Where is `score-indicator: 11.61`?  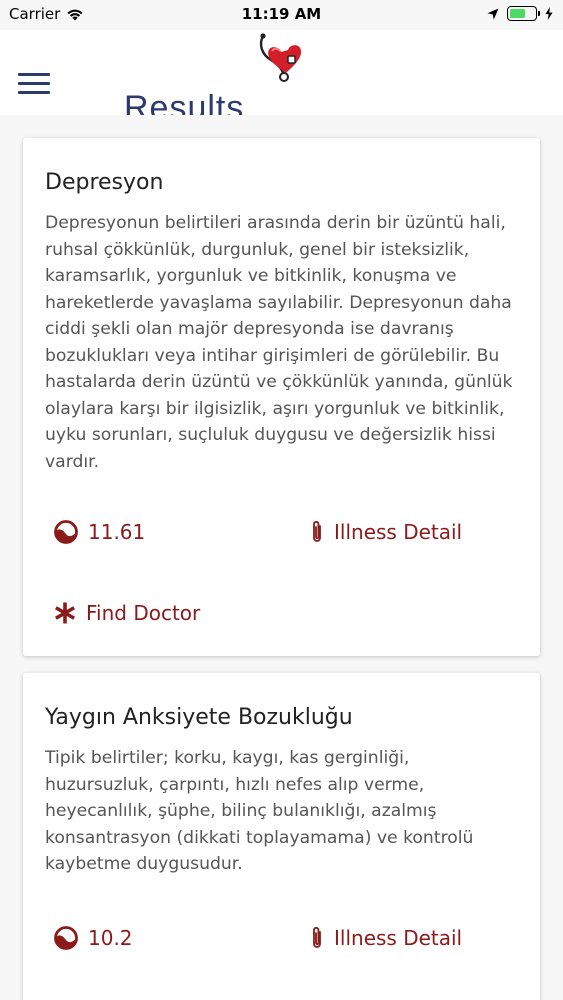 score-indicator: 11.61 is located at coordinates (99, 532).